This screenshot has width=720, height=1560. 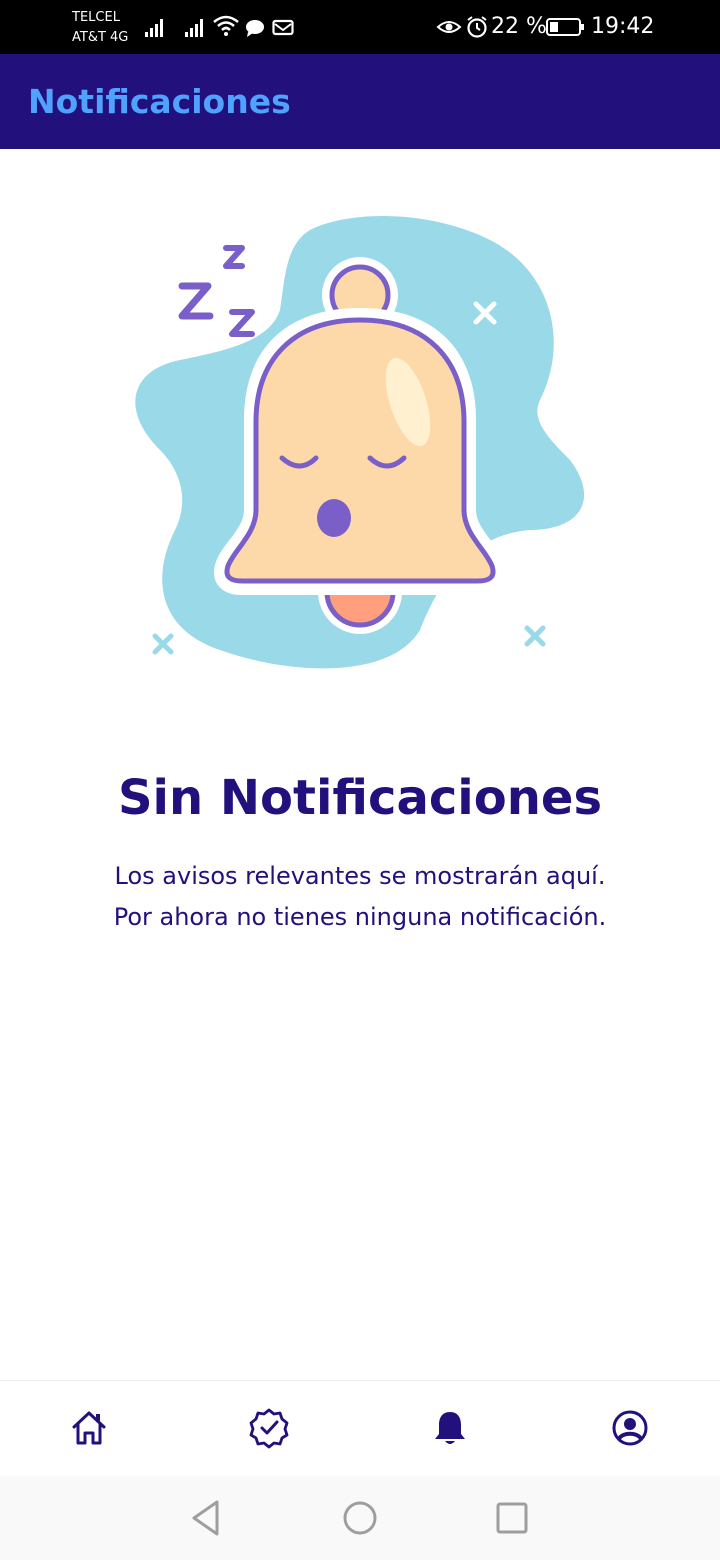 I want to click on recents-icon, so click(x=512, y=1518).